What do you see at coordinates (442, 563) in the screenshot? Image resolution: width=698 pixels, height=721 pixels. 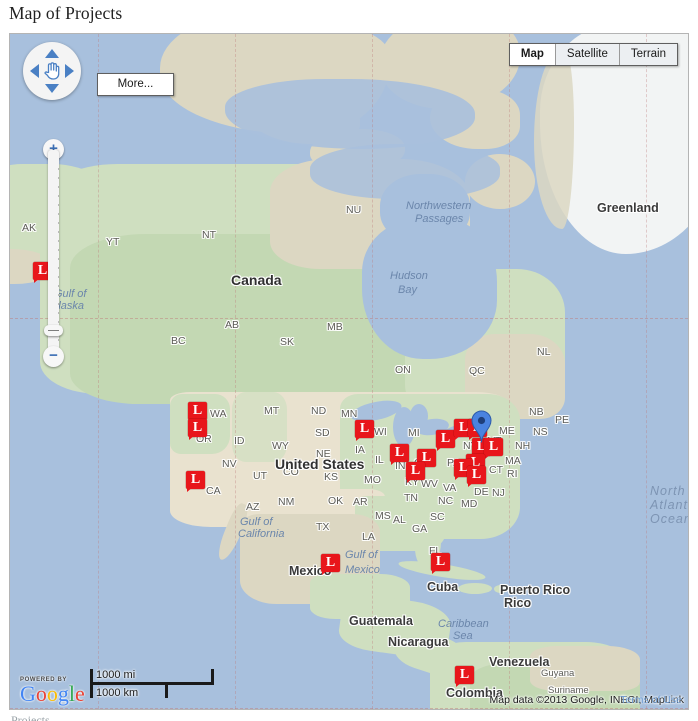 I see `marker-florida: L` at bounding box center [442, 563].